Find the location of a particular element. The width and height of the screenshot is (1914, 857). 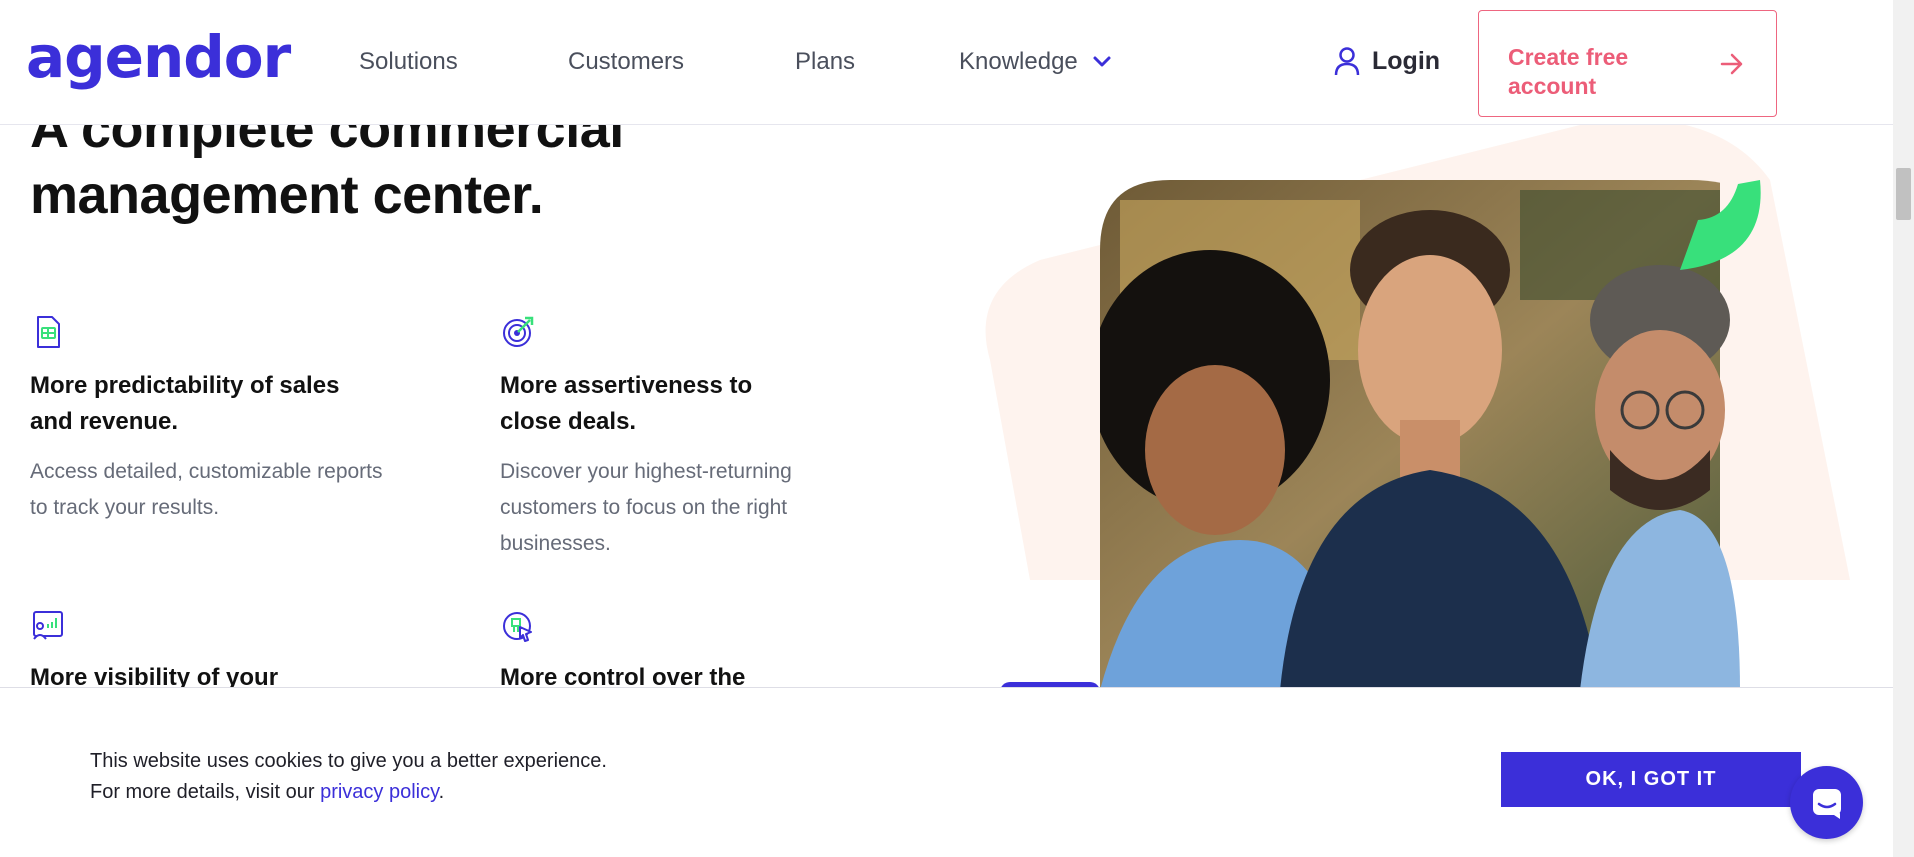

arrow-right-icon is located at coordinates (1731, 64).